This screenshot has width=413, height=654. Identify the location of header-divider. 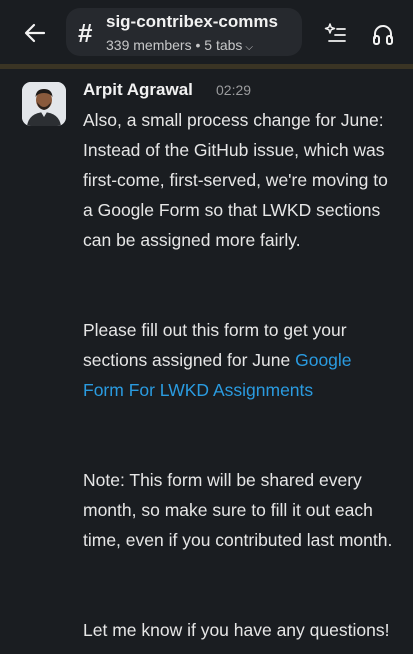
(206, 66).